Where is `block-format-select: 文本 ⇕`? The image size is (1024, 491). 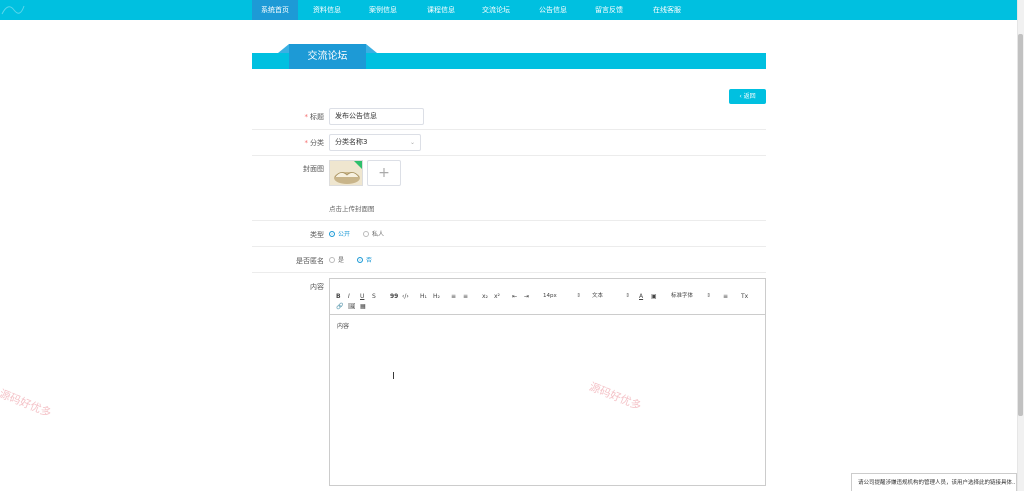
block-format-select: 文本 ⇕ is located at coordinates (611, 296).